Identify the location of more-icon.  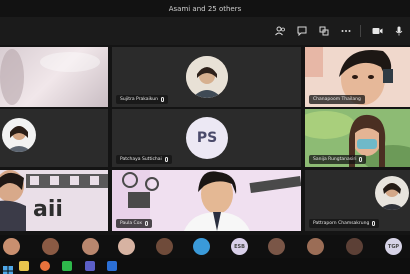
(346, 31).